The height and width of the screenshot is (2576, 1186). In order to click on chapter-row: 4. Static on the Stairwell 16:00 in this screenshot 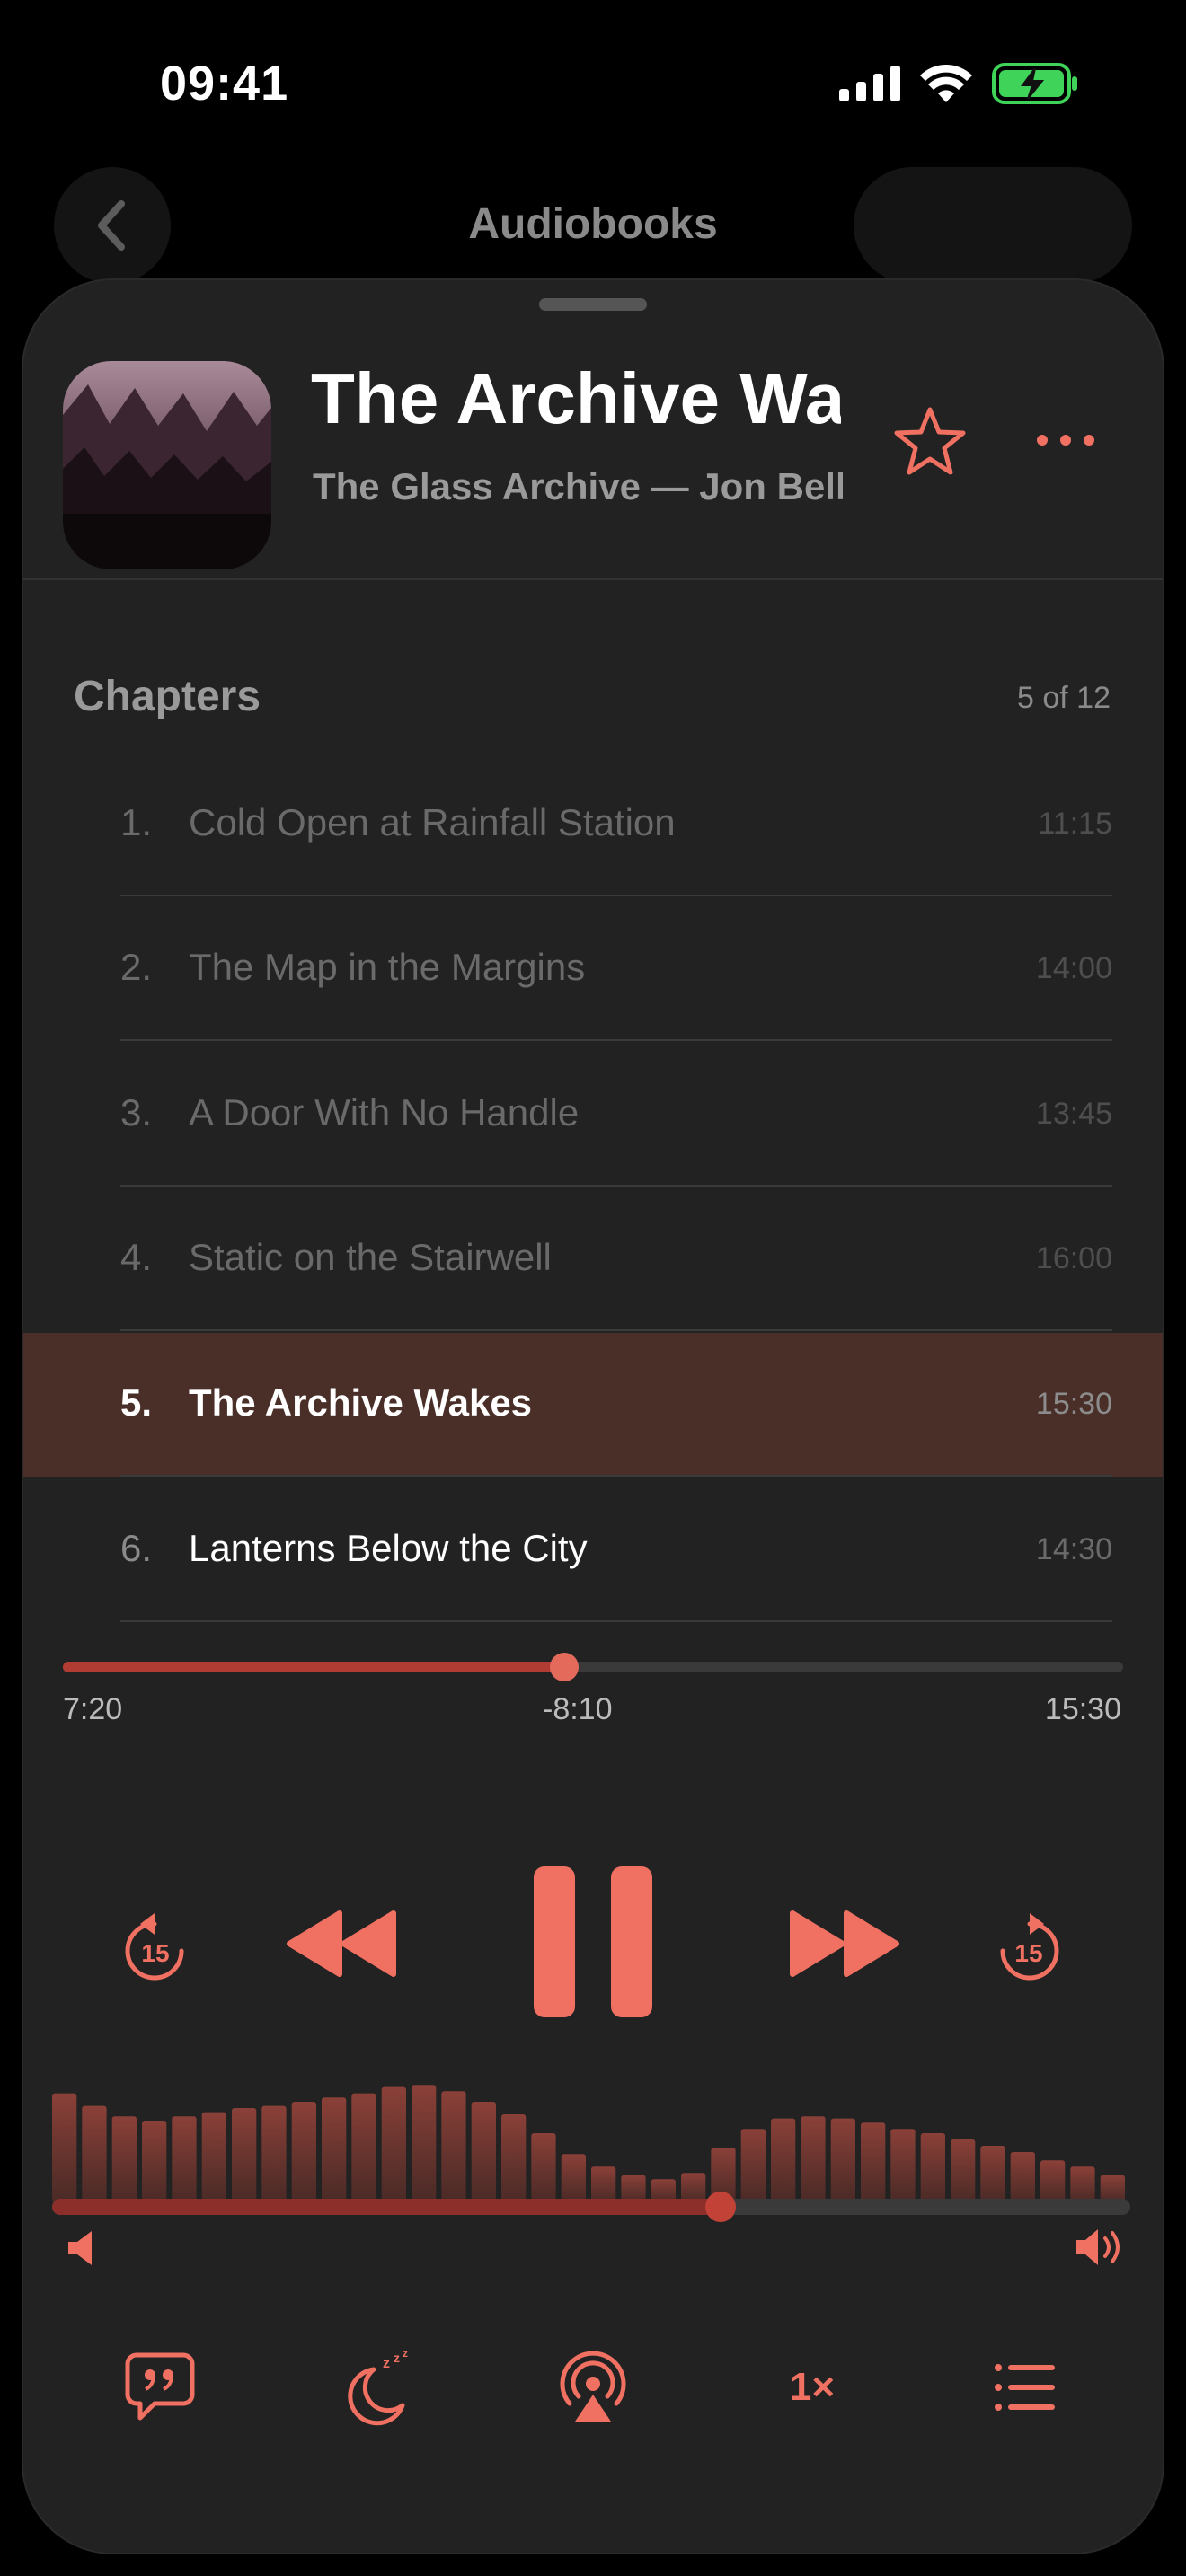, I will do `click(593, 1259)`.